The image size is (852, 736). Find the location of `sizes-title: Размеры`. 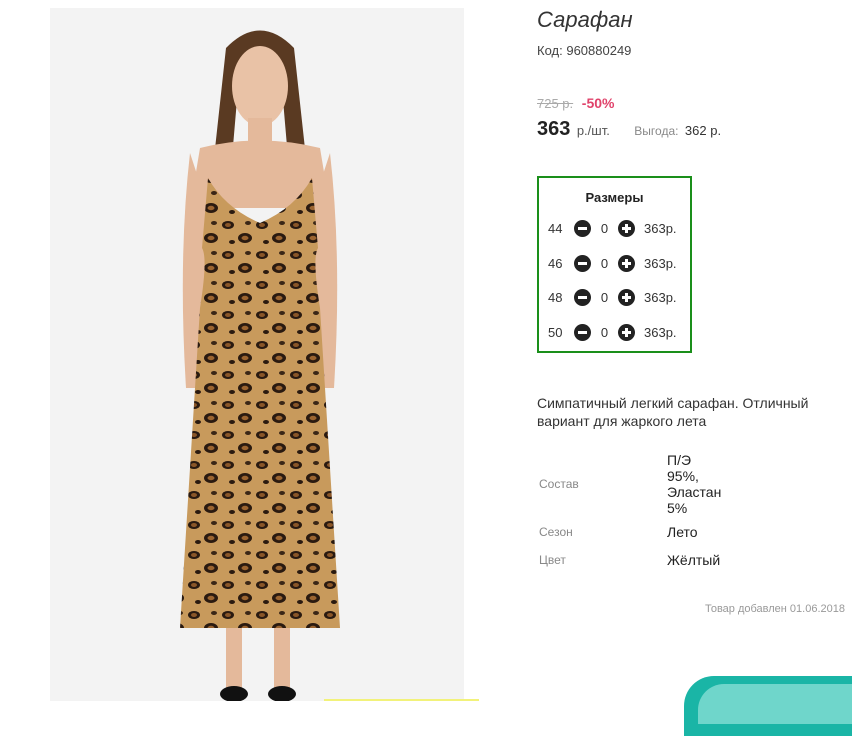

sizes-title: Размеры is located at coordinates (614, 197).